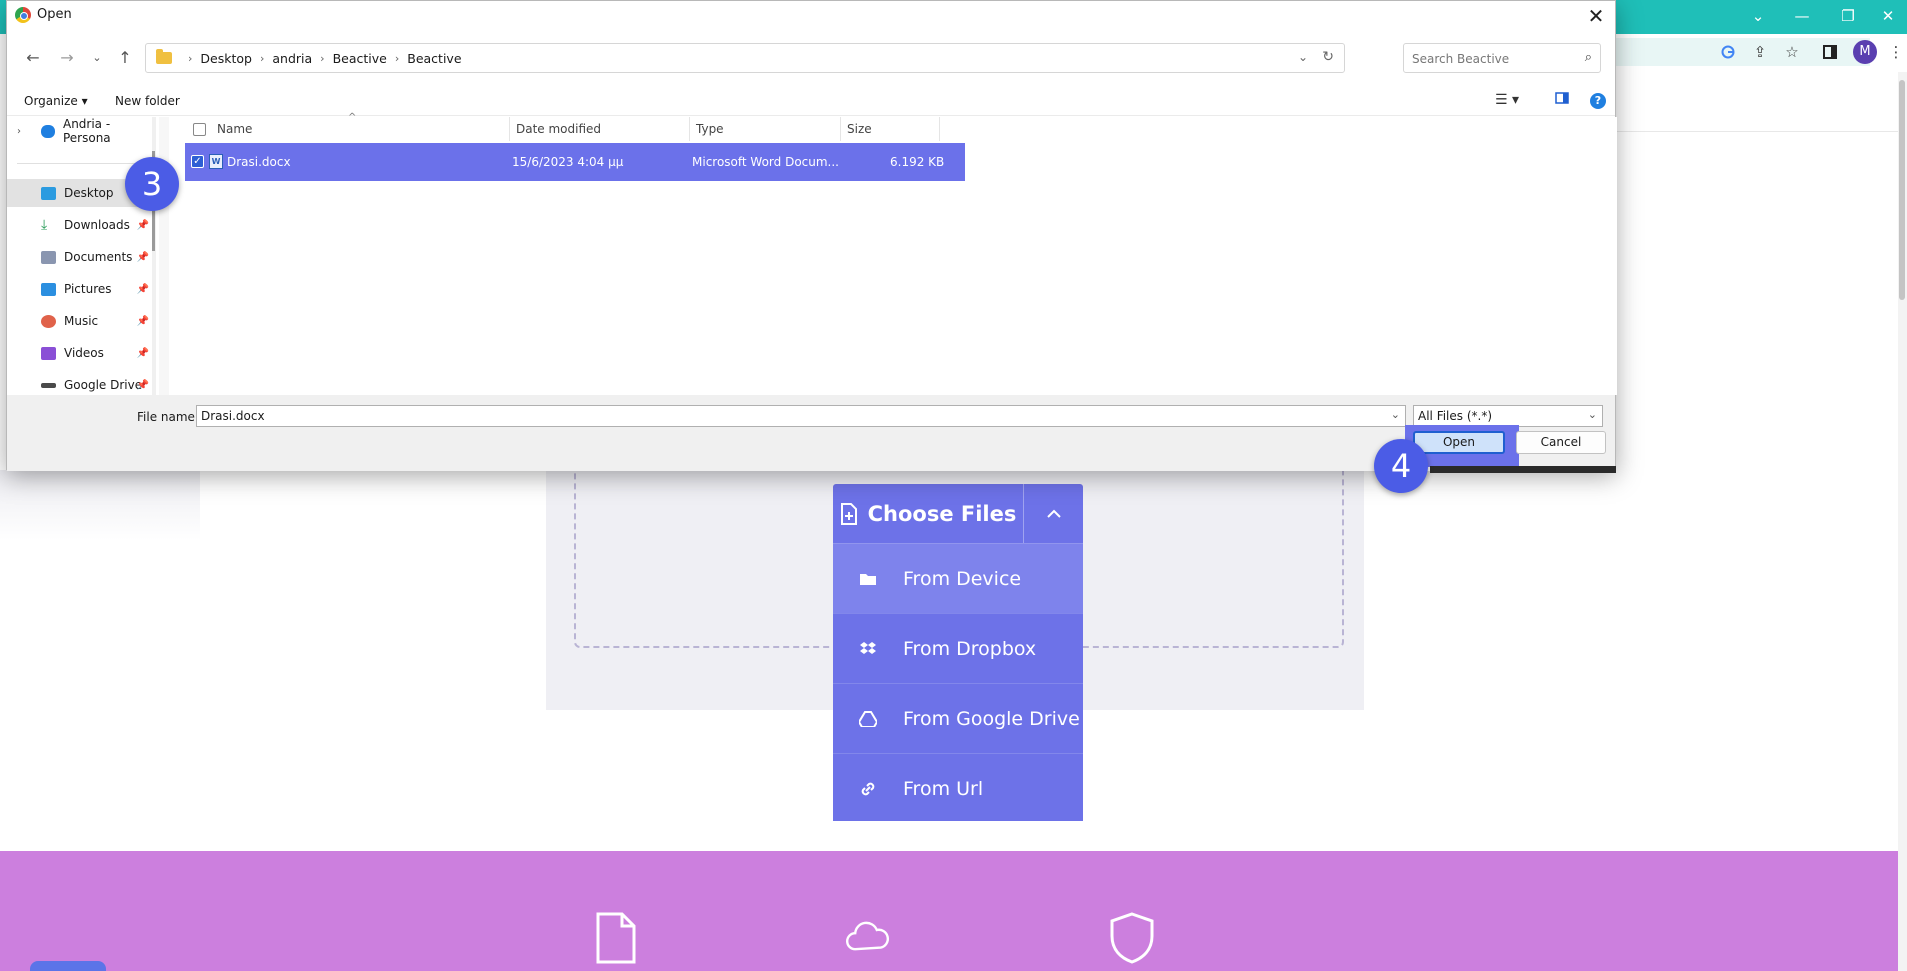 The image size is (1907, 971). What do you see at coordinates (33, 58) in the screenshot?
I see `back-icon: ←` at bounding box center [33, 58].